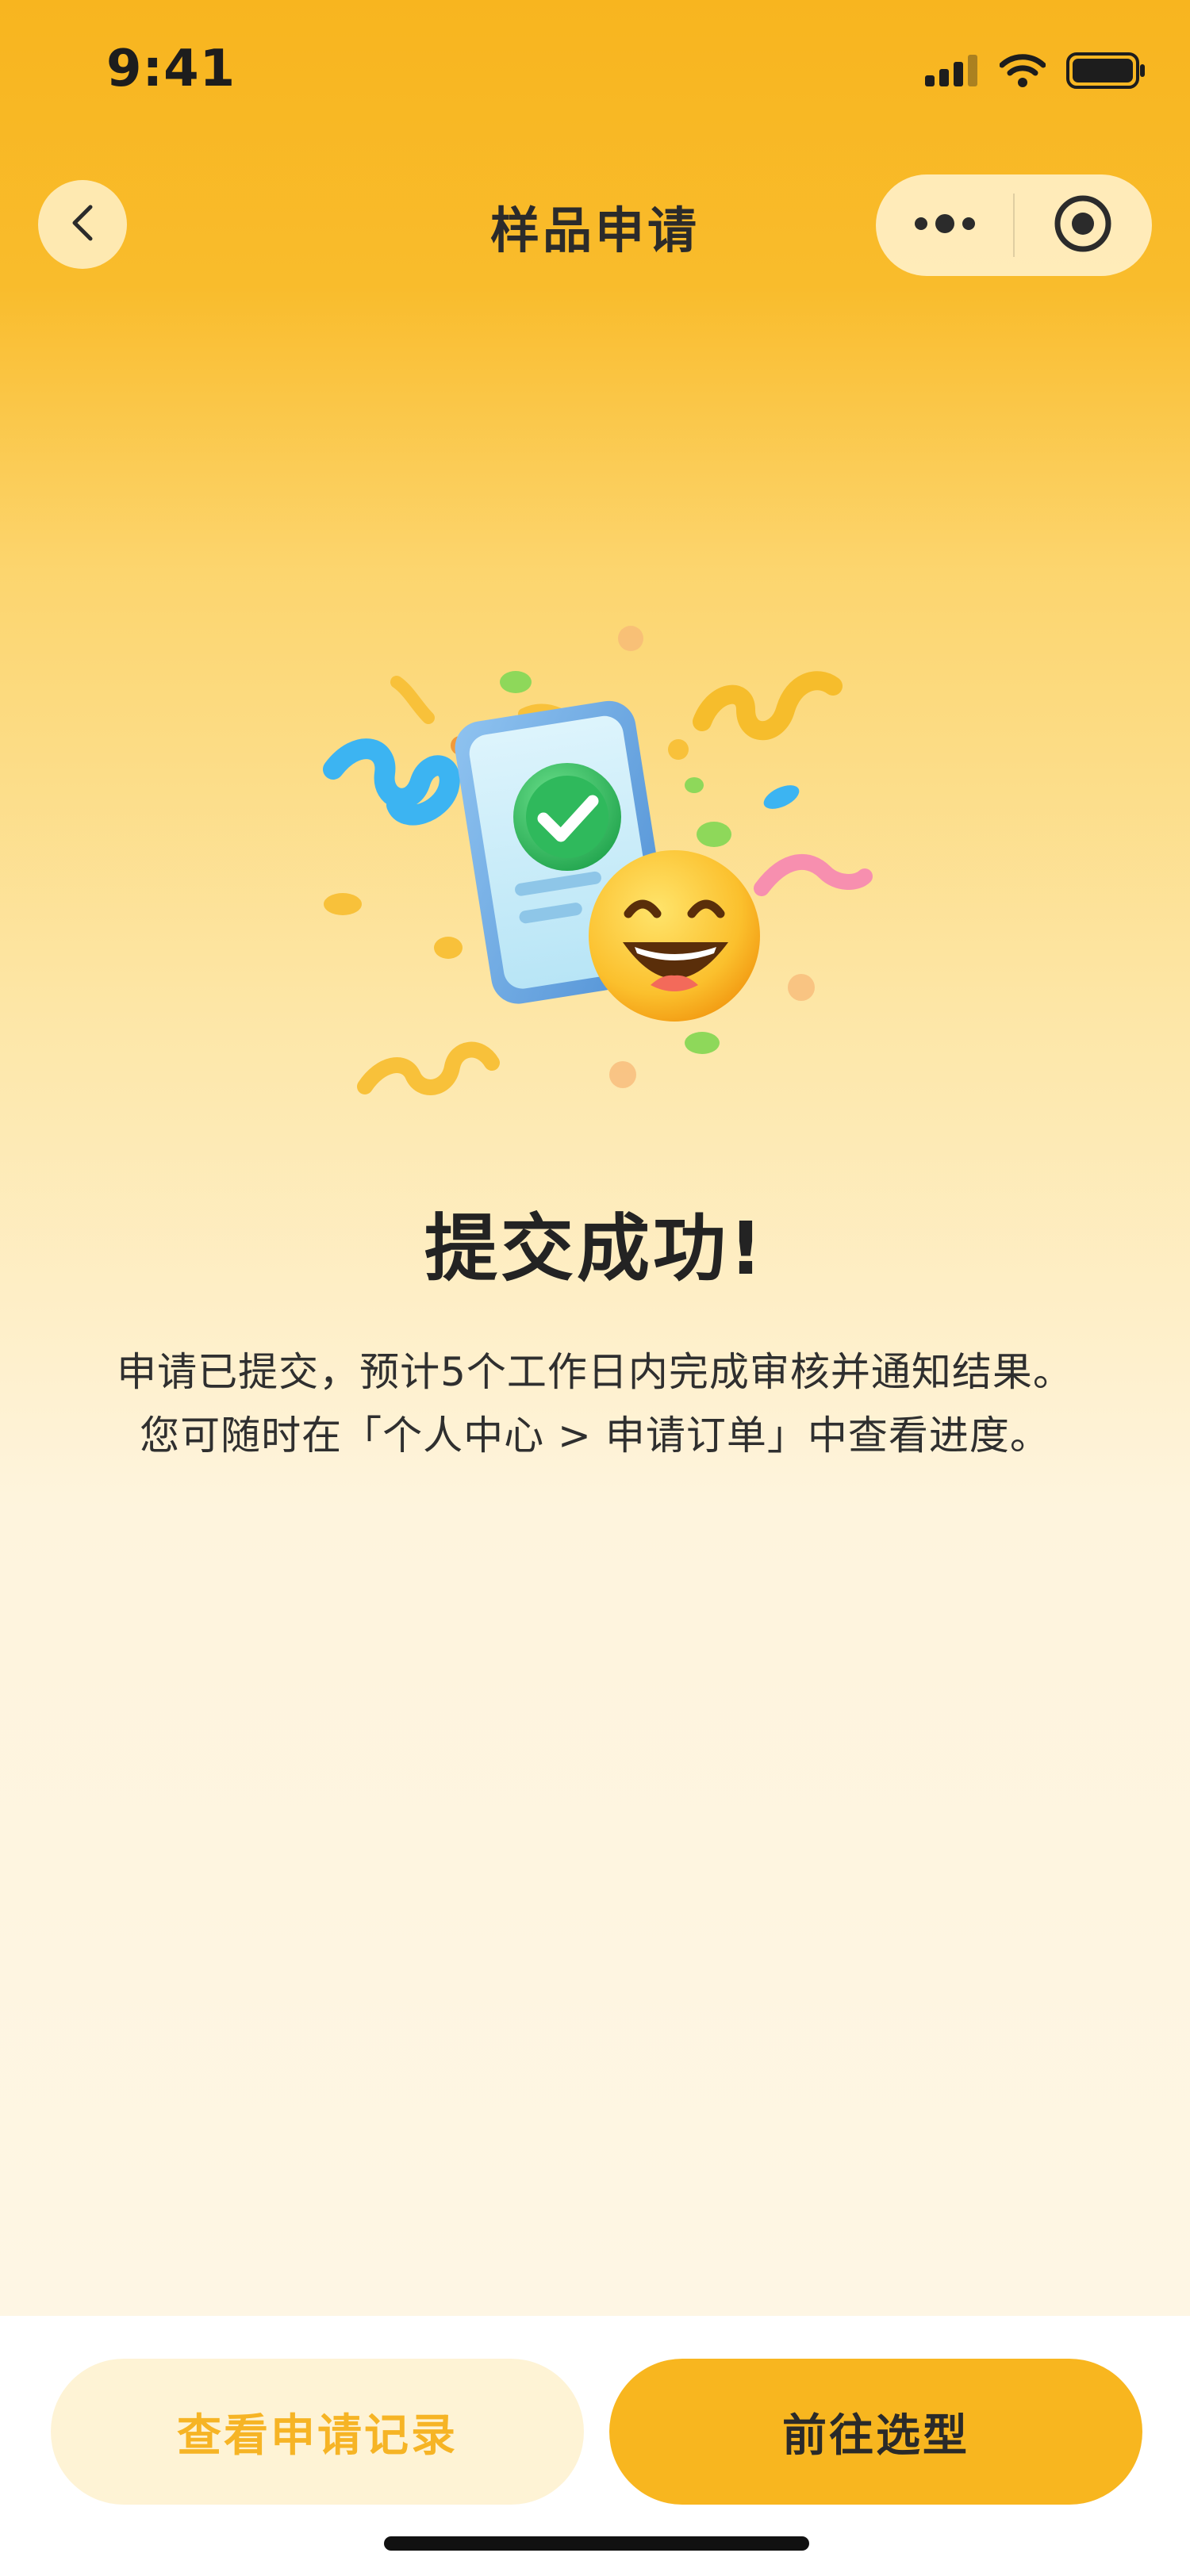 The width and height of the screenshot is (1190, 2576). Describe the element at coordinates (595, 864) in the screenshot. I see `success-illustration` at that location.